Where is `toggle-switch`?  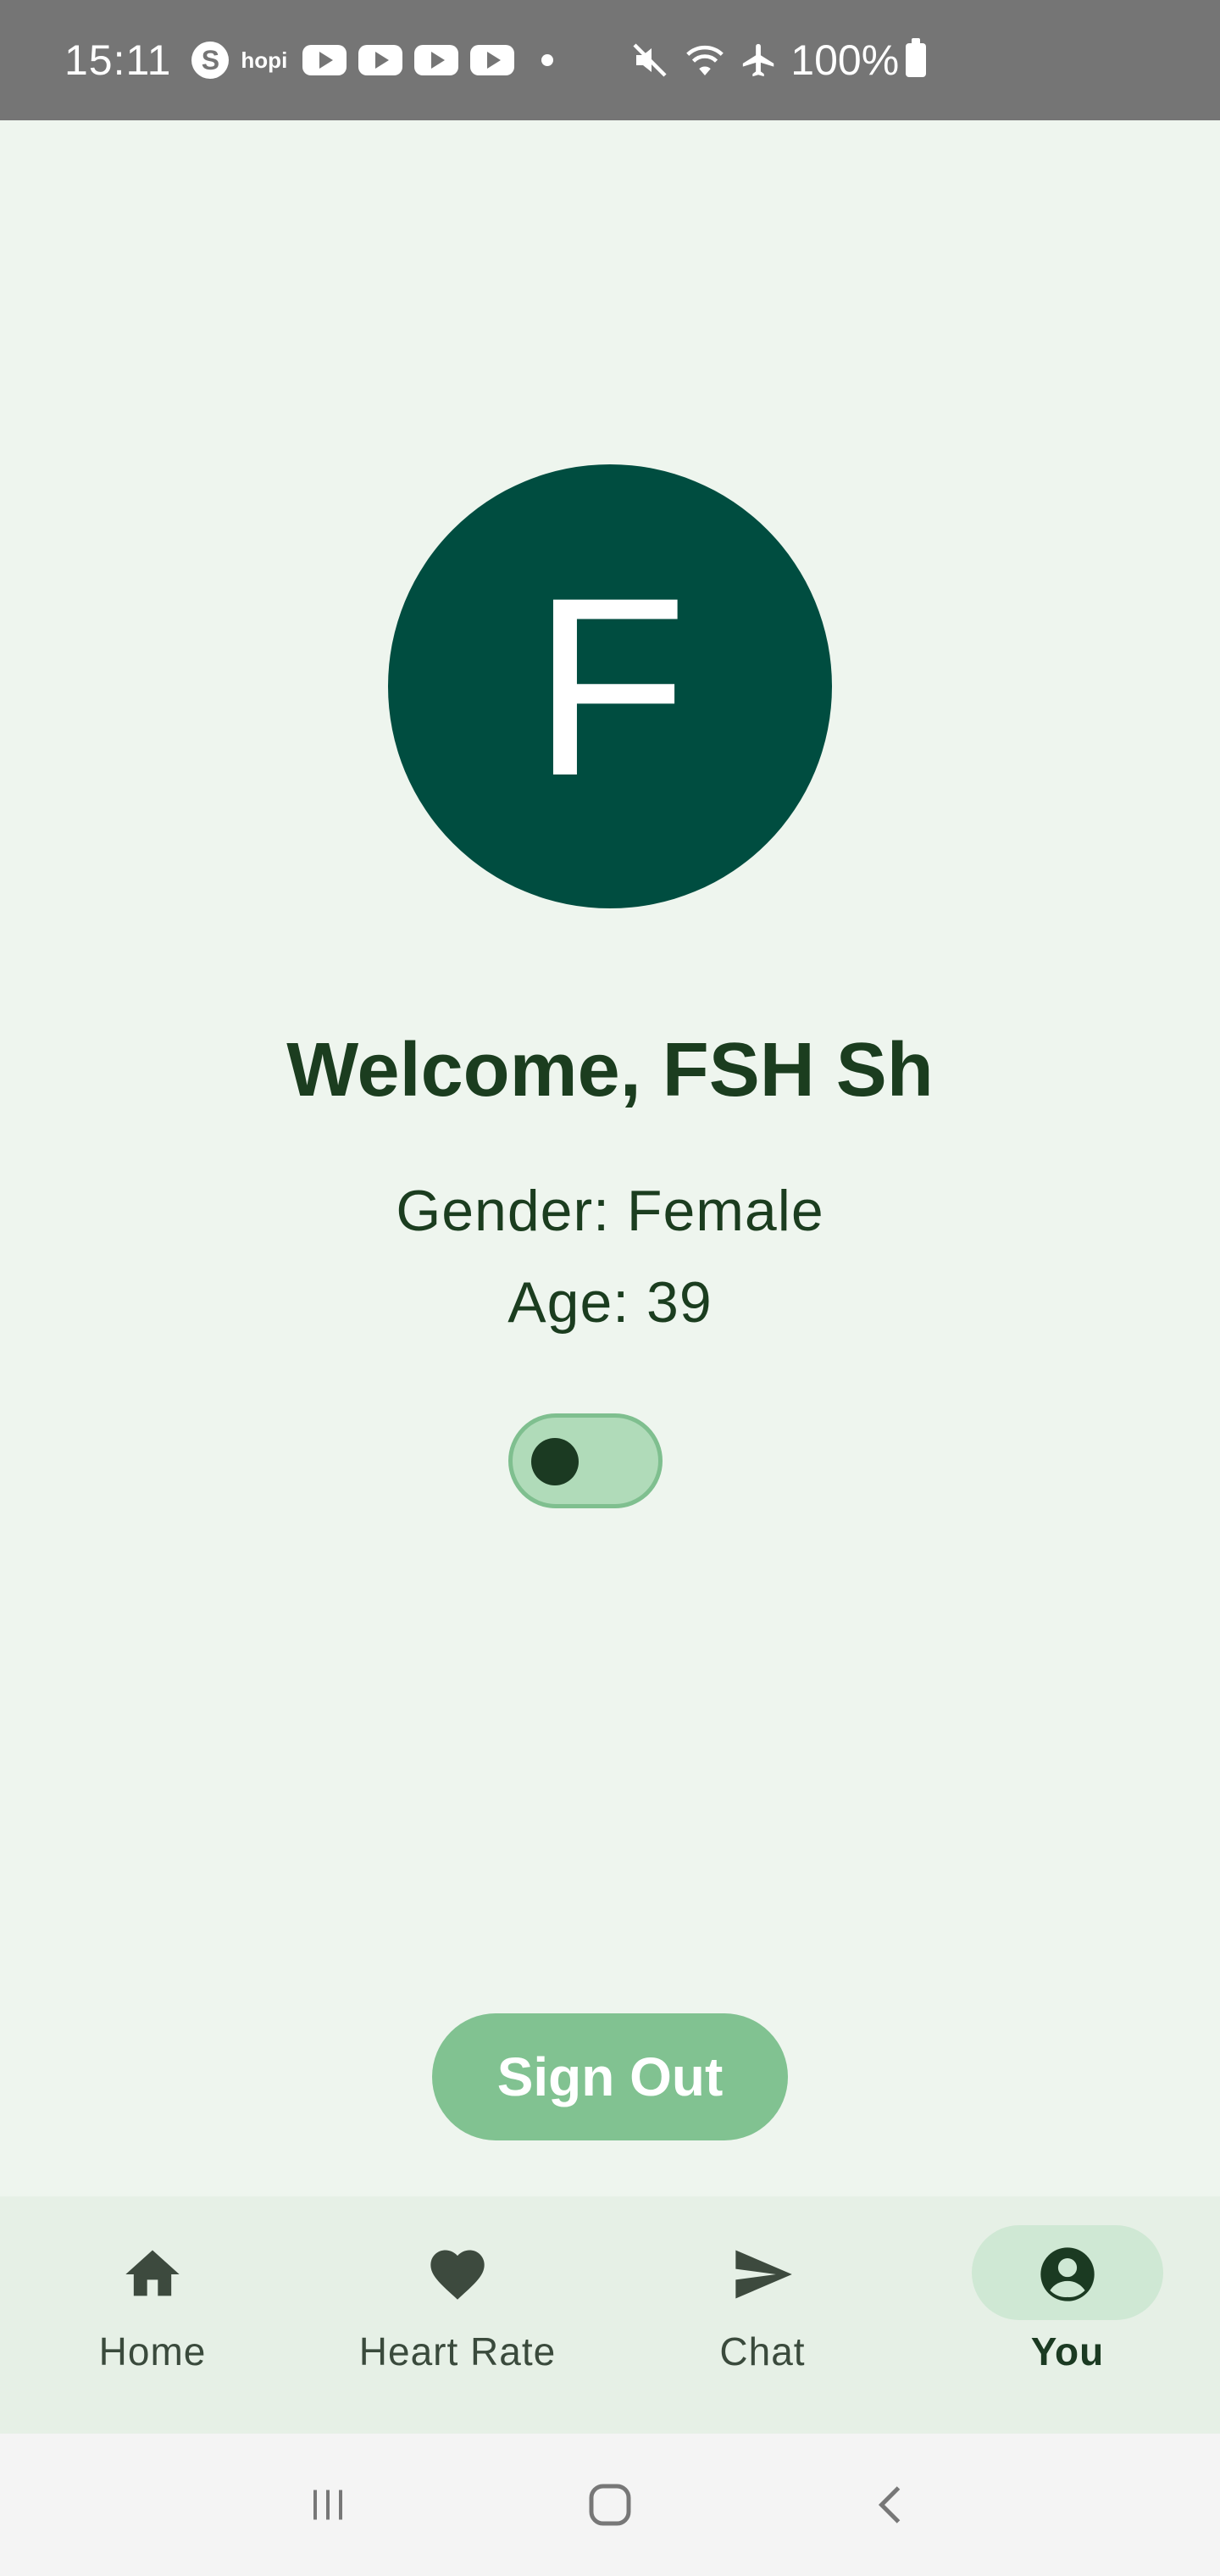
toggle-switch is located at coordinates (585, 1460).